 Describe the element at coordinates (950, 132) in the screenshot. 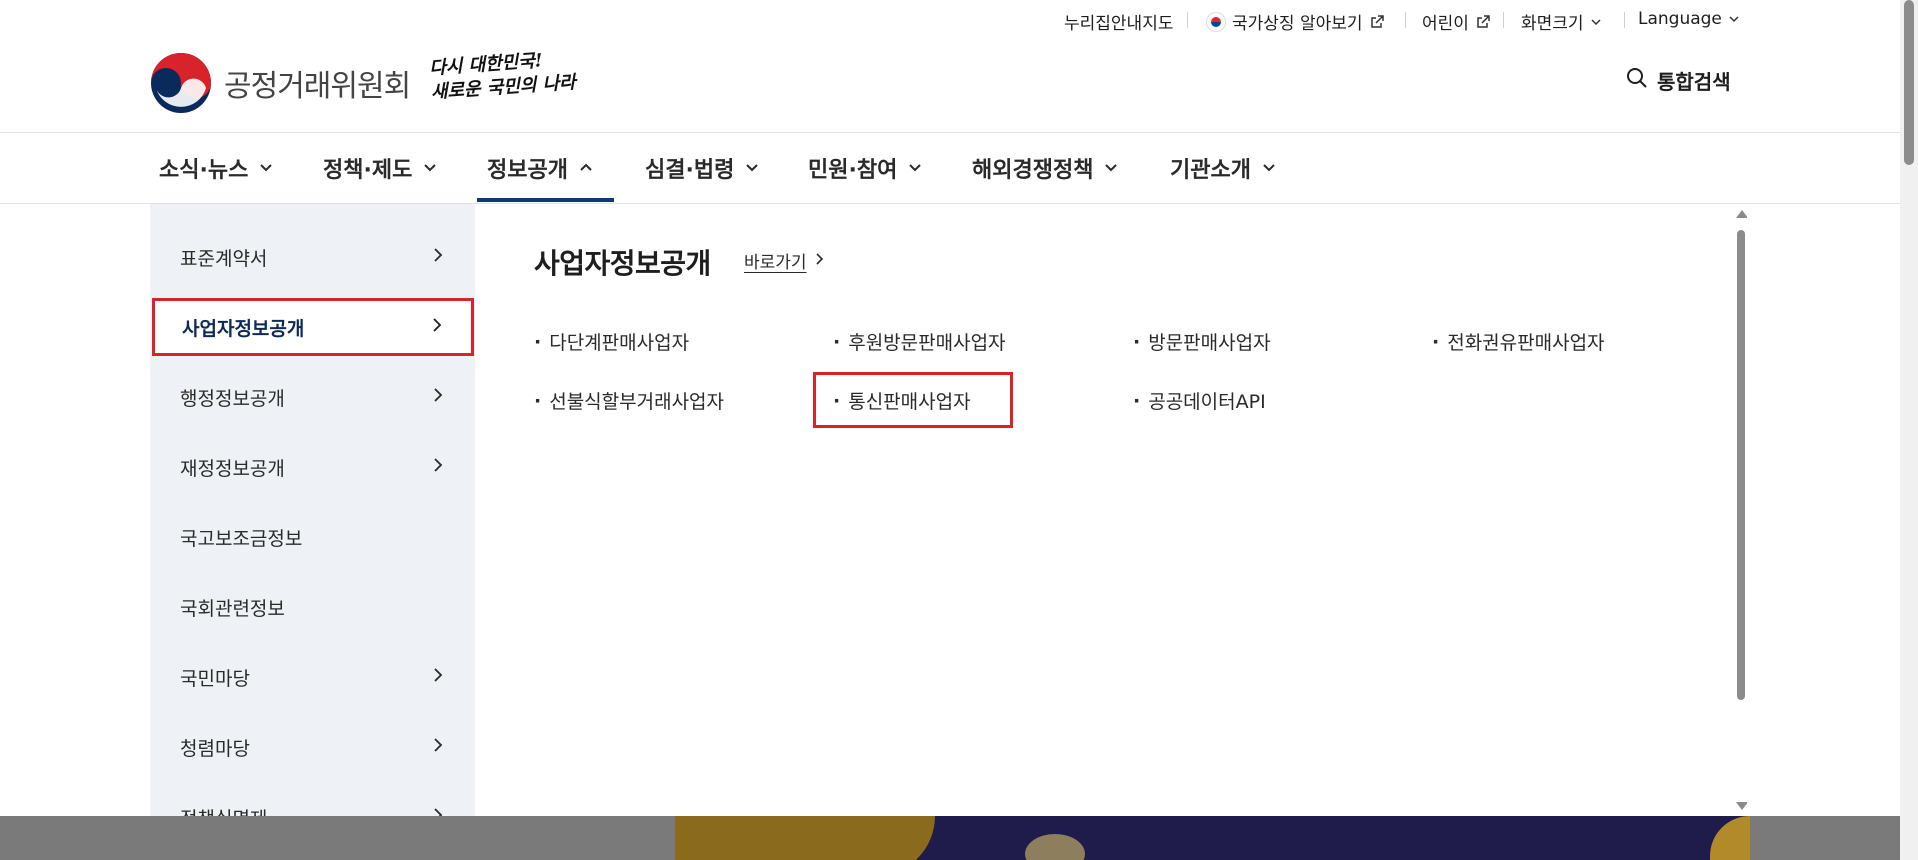

I see `header-divider` at that location.